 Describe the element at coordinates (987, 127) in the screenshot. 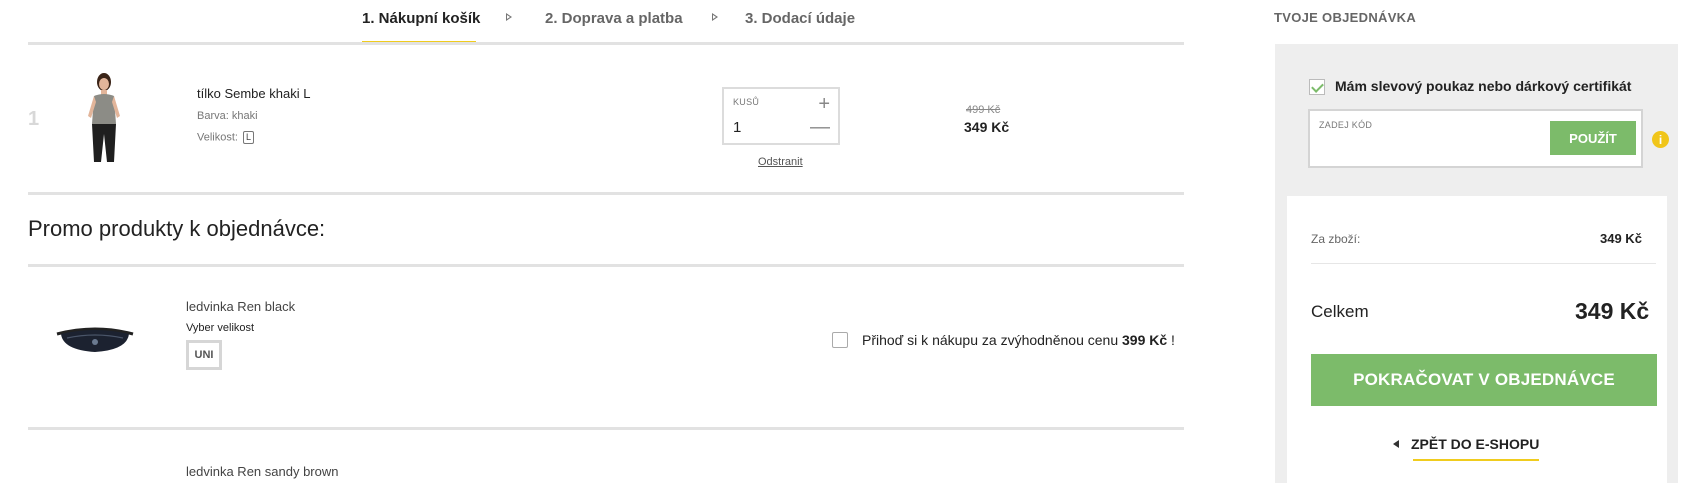

I see `price-current: 349 Kč` at that location.